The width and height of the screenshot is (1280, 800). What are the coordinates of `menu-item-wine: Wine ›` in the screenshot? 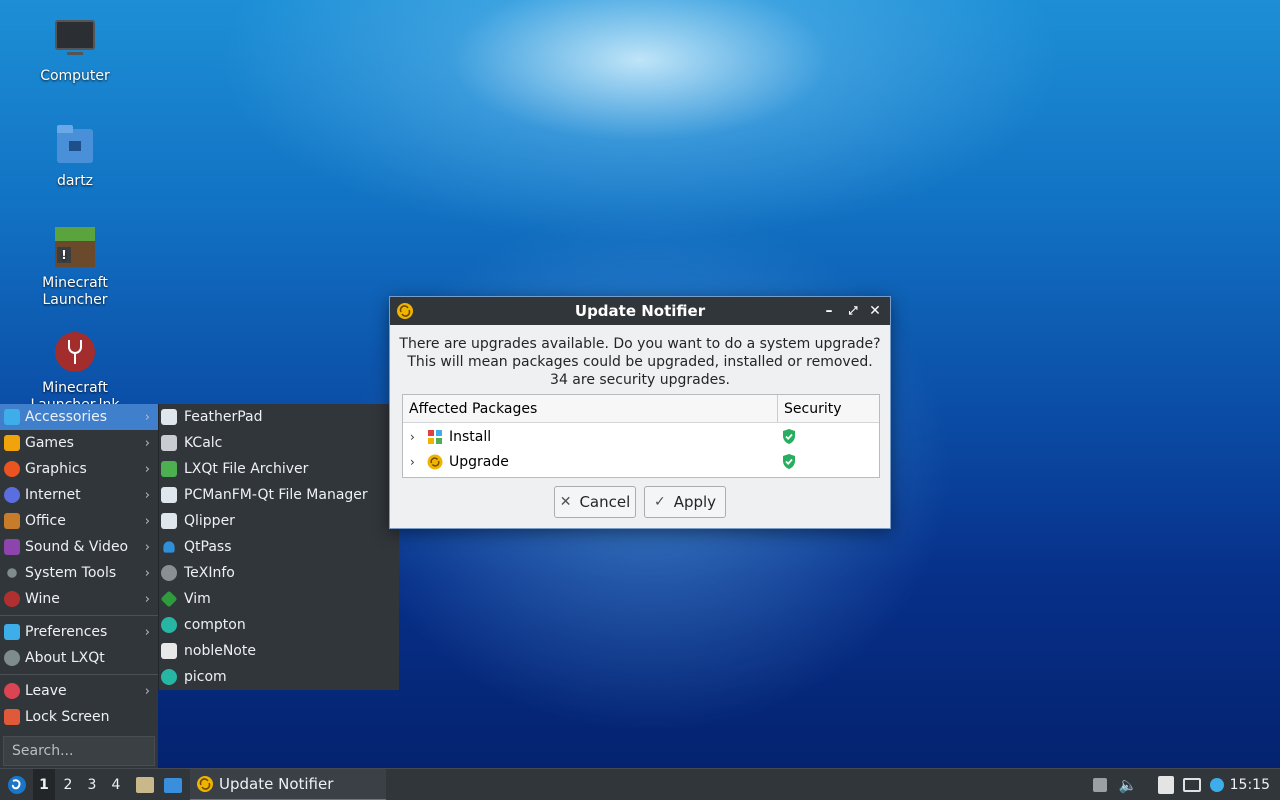 It's located at (79, 599).